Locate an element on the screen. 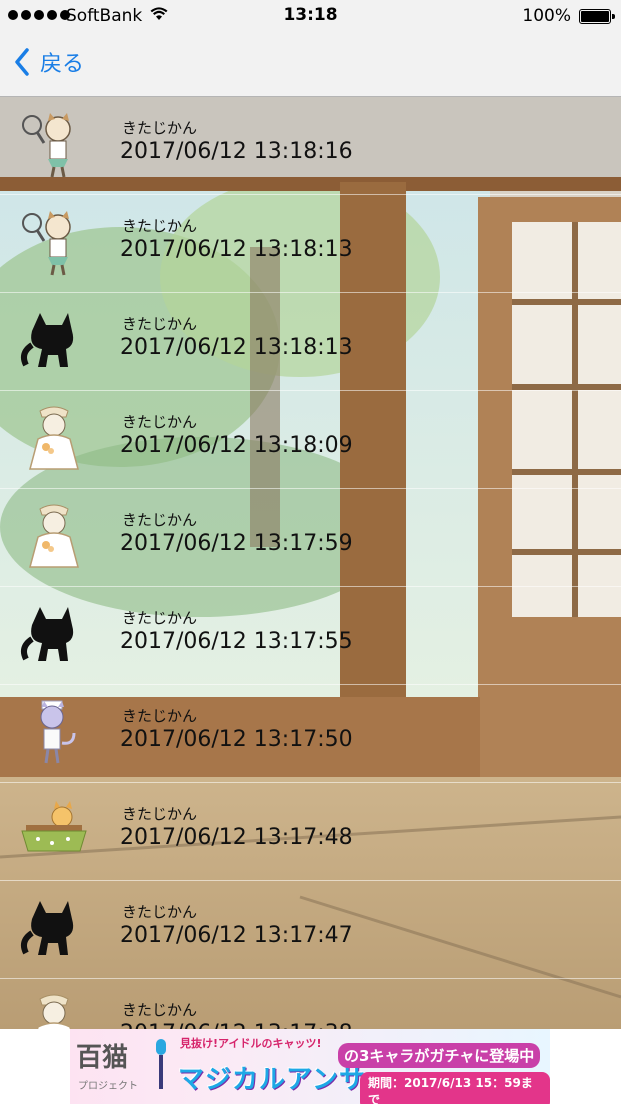 The width and height of the screenshot is (621, 1104). row-timestamp: 2017/06/12 13:17:38 is located at coordinates (236, 1025).